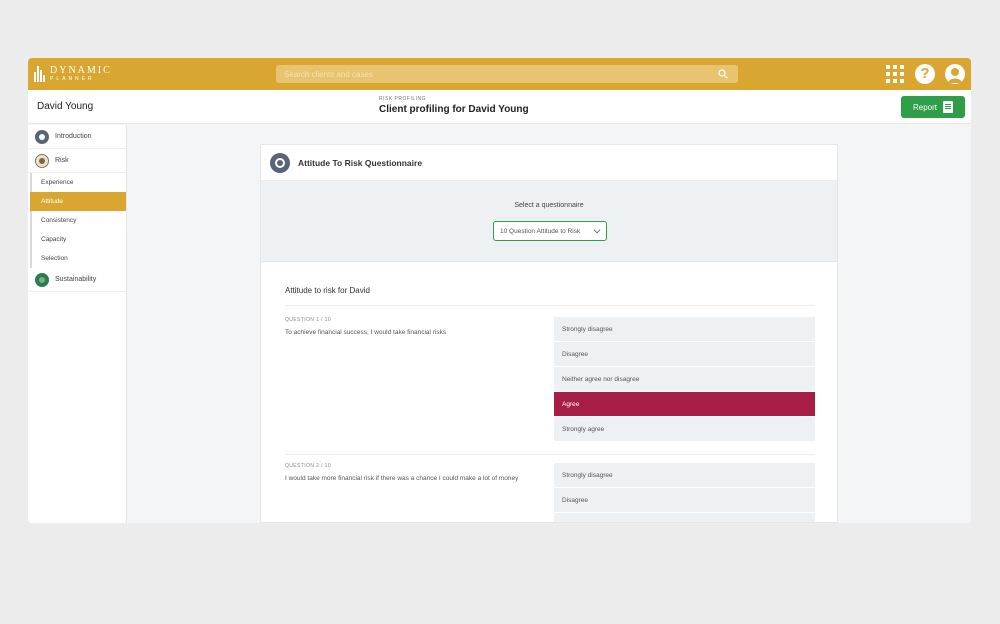  What do you see at coordinates (684, 429) in the screenshot?
I see `answer-option: Strongly agree` at bounding box center [684, 429].